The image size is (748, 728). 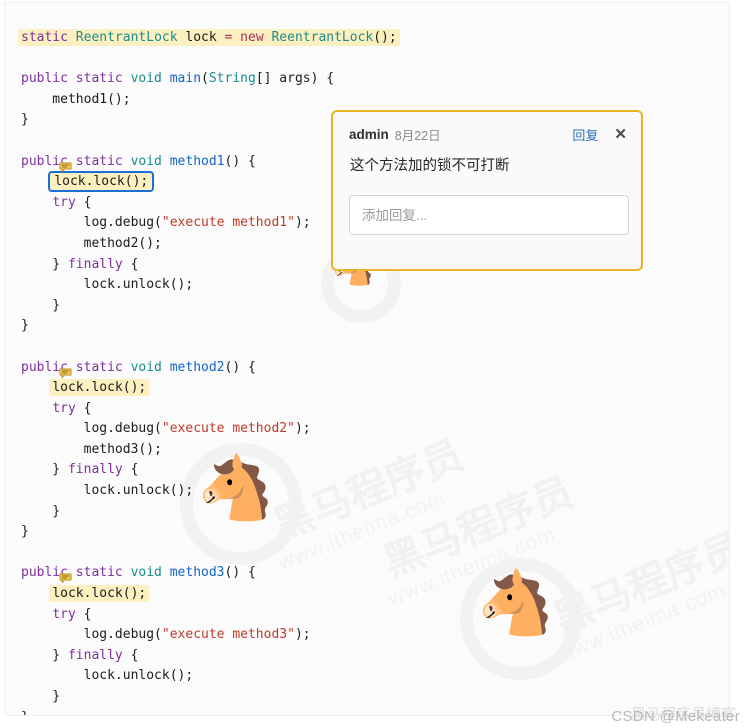 I want to click on code-token: log.debug(, so click(x=91, y=635).